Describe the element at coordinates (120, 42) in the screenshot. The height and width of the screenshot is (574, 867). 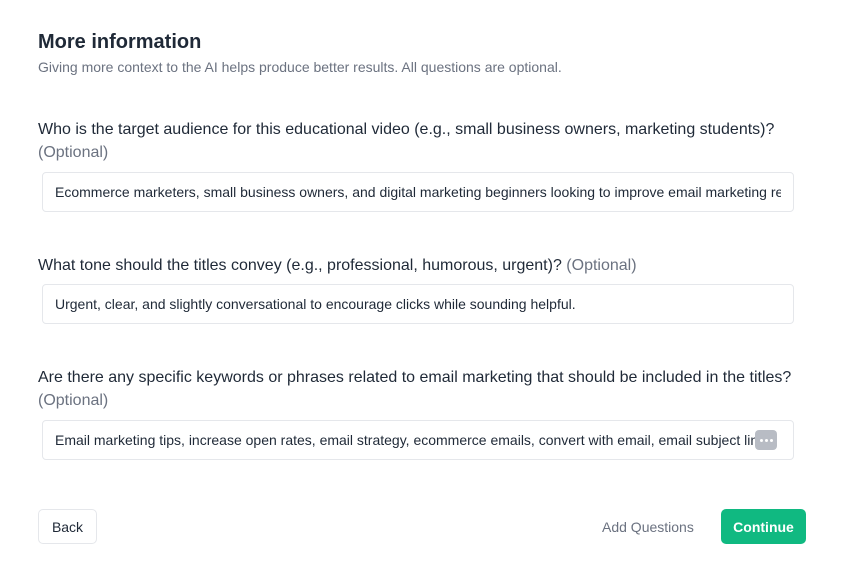
I see `page-title: More information` at that location.